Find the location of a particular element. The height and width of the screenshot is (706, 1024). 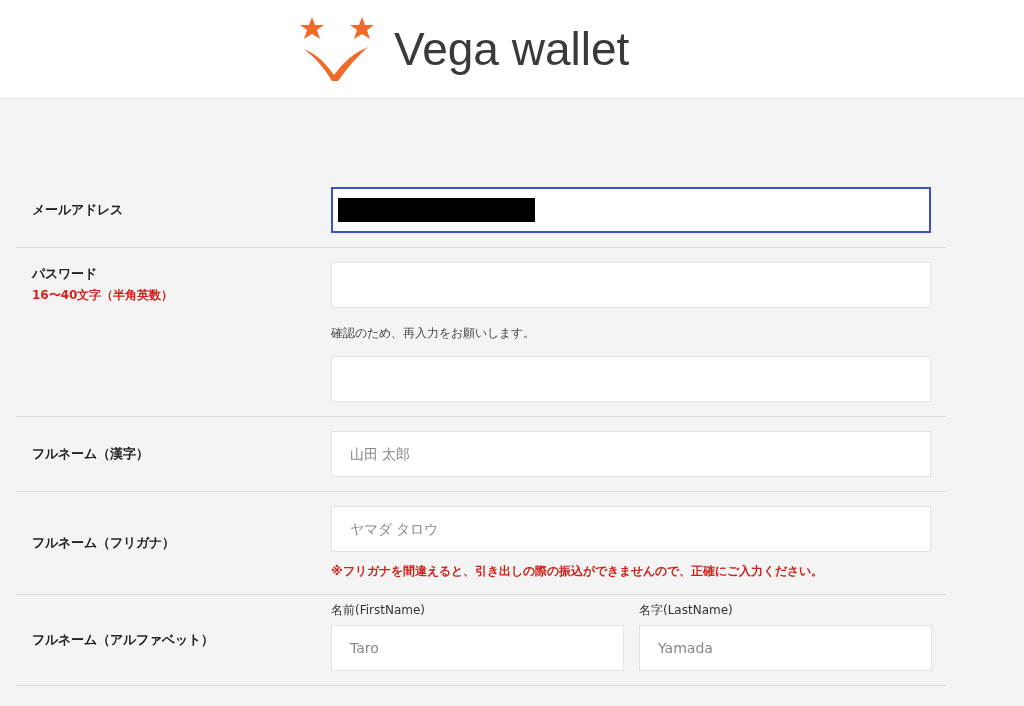

row-label: パスワード is located at coordinates (65, 274).